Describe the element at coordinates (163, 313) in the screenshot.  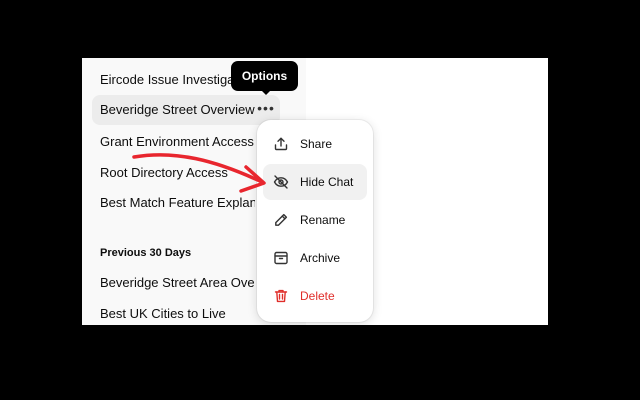
I see `chat-item-label: Best UK Cities to Live` at that location.